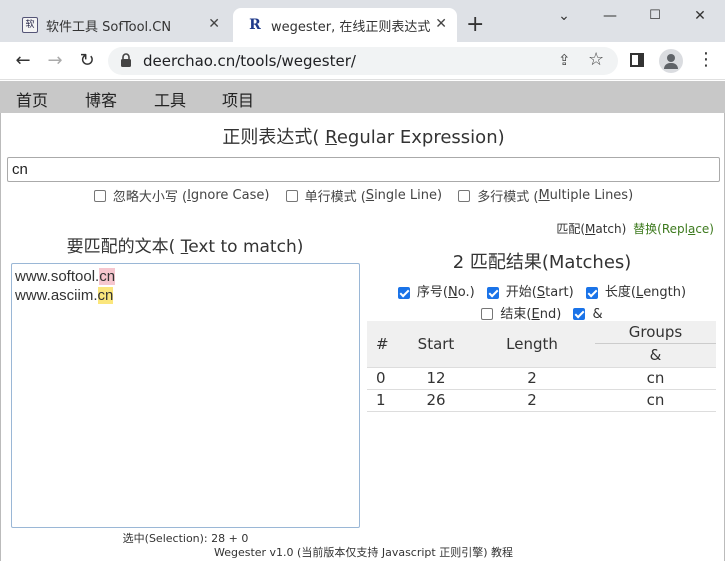  I want to click on regex-input, so click(363, 169).